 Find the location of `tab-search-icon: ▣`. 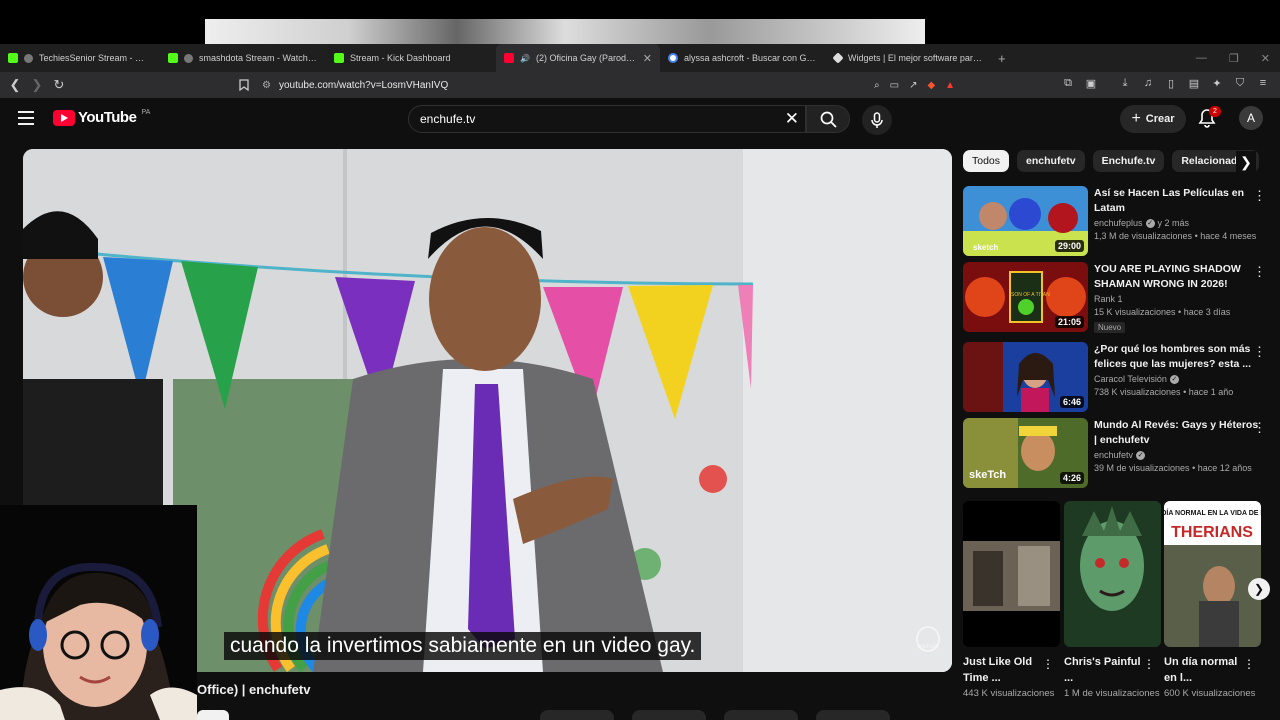

tab-search-icon: ▣ is located at coordinates (1091, 83).